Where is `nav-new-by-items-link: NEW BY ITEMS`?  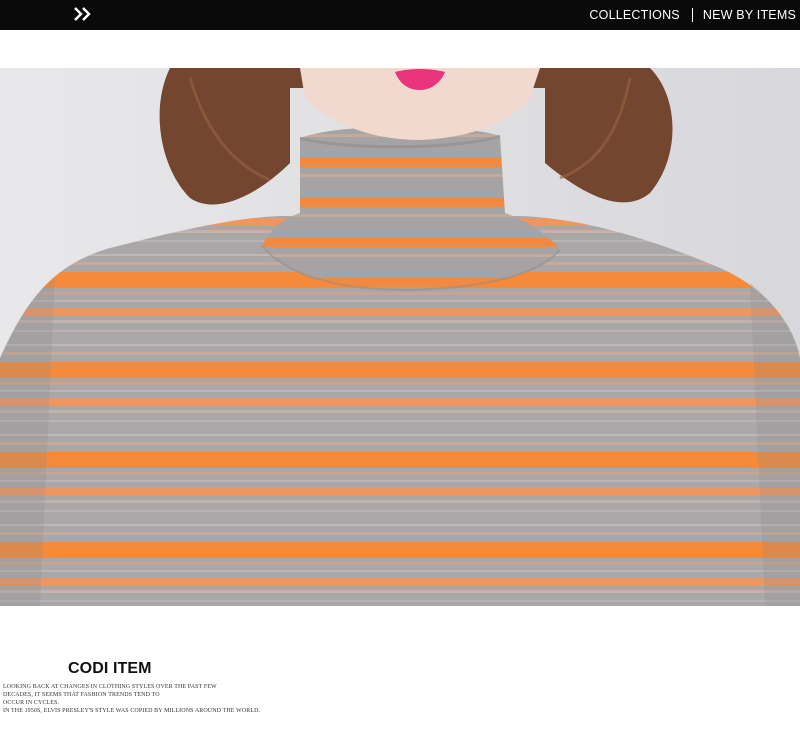 nav-new-by-items-link: NEW BY ITEMS is located at coordinates (749, 15).